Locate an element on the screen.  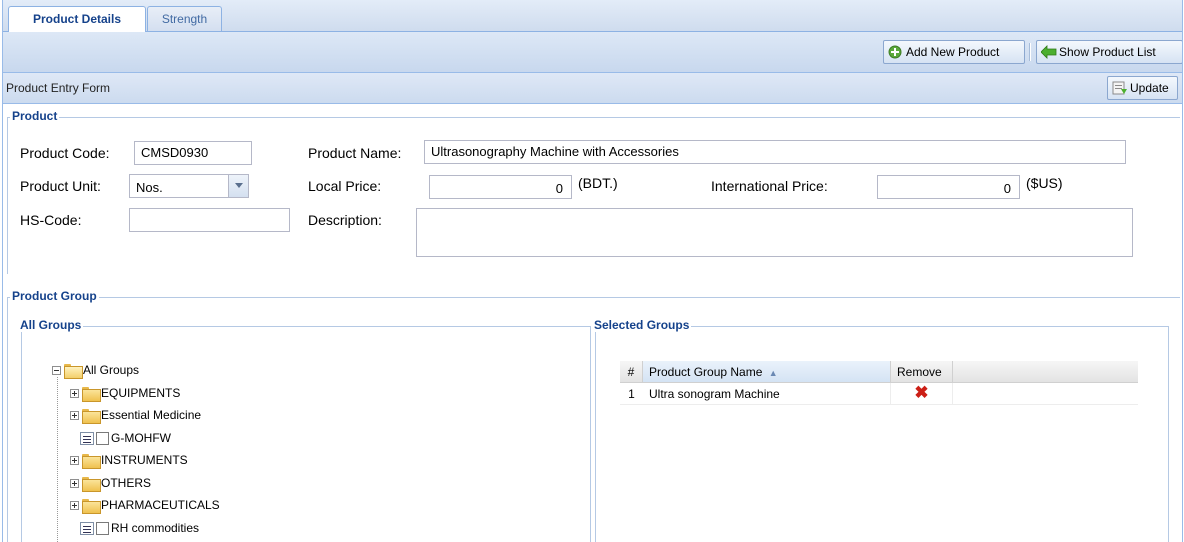
add-new-product-button: Add New Product is located at coordinates (954, 52).